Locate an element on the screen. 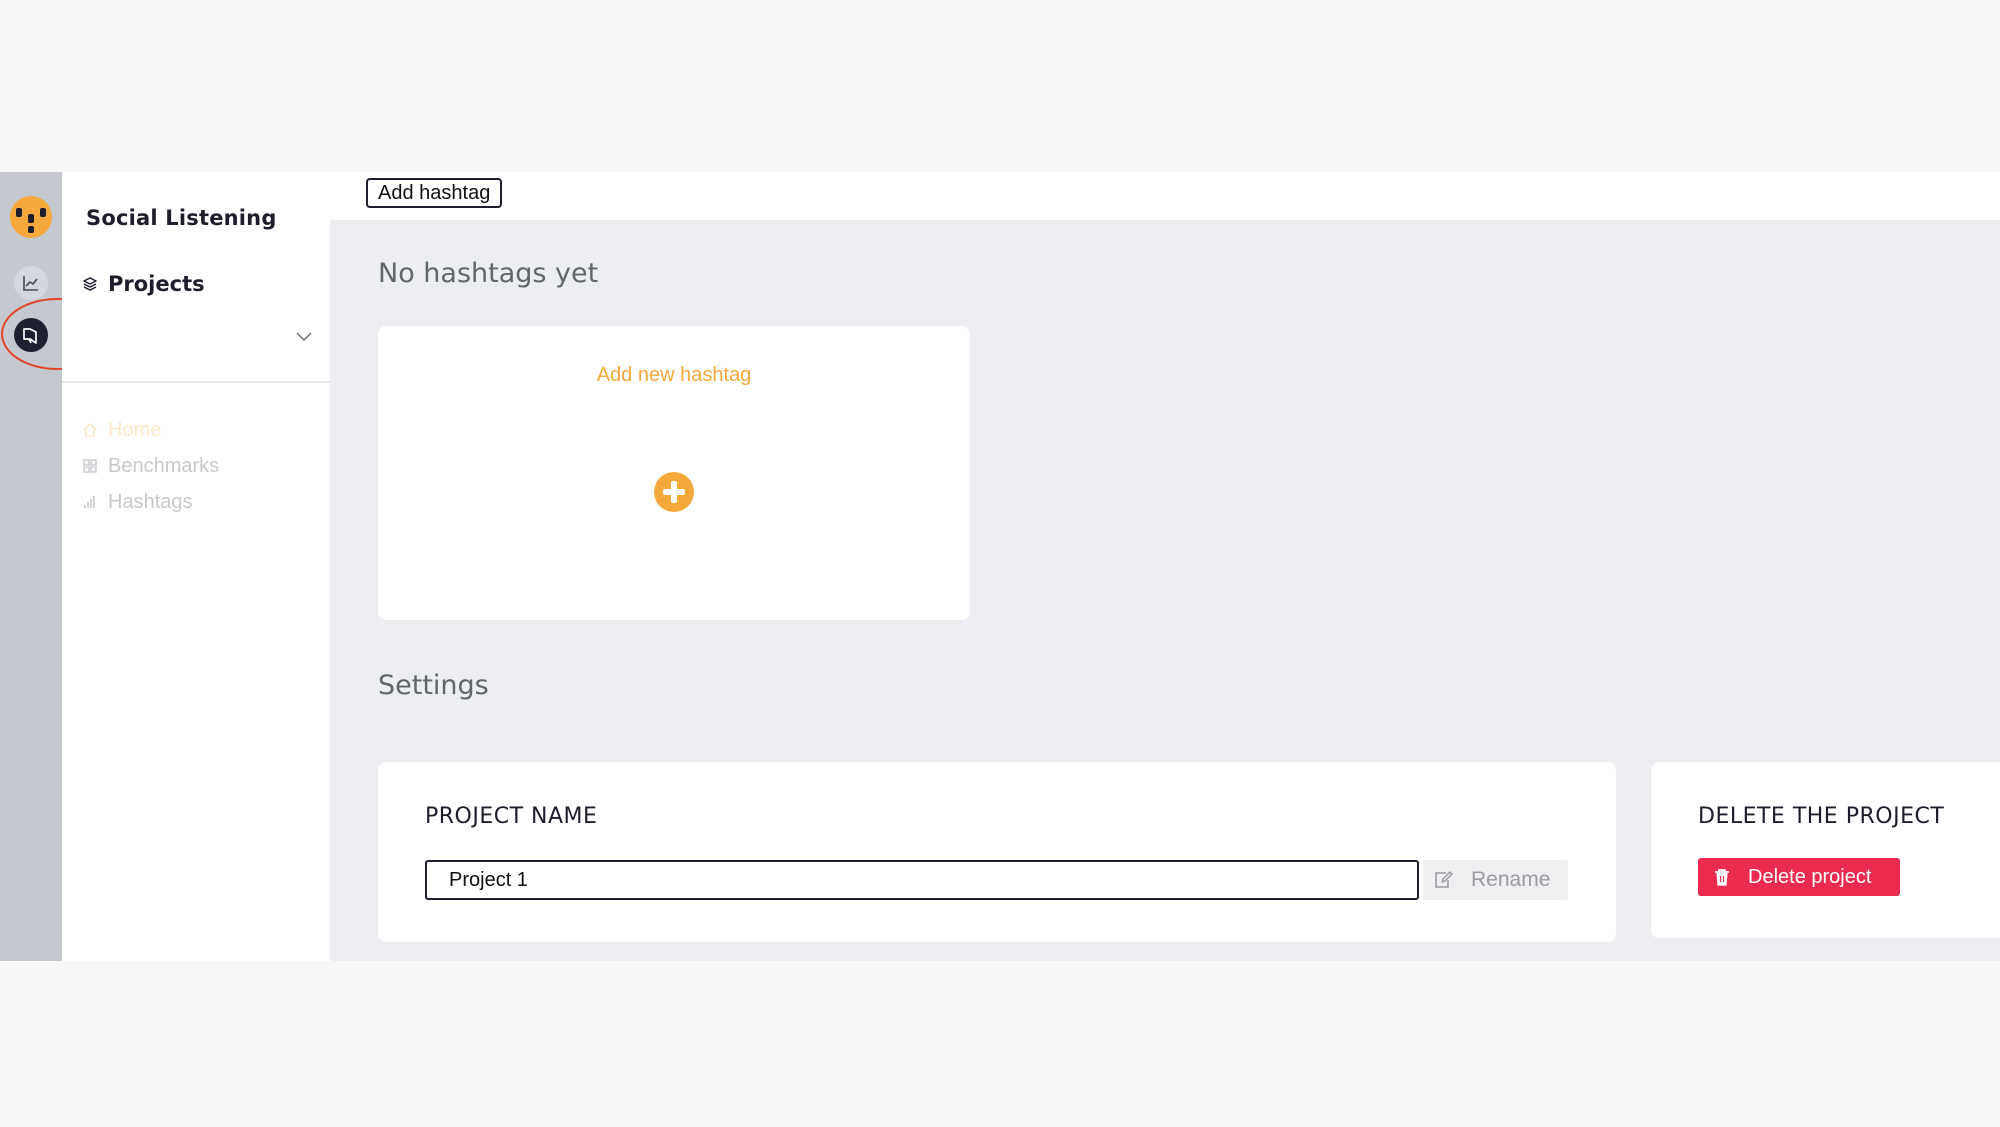  settings-heading: Settings is located at coordinates (433, 685).